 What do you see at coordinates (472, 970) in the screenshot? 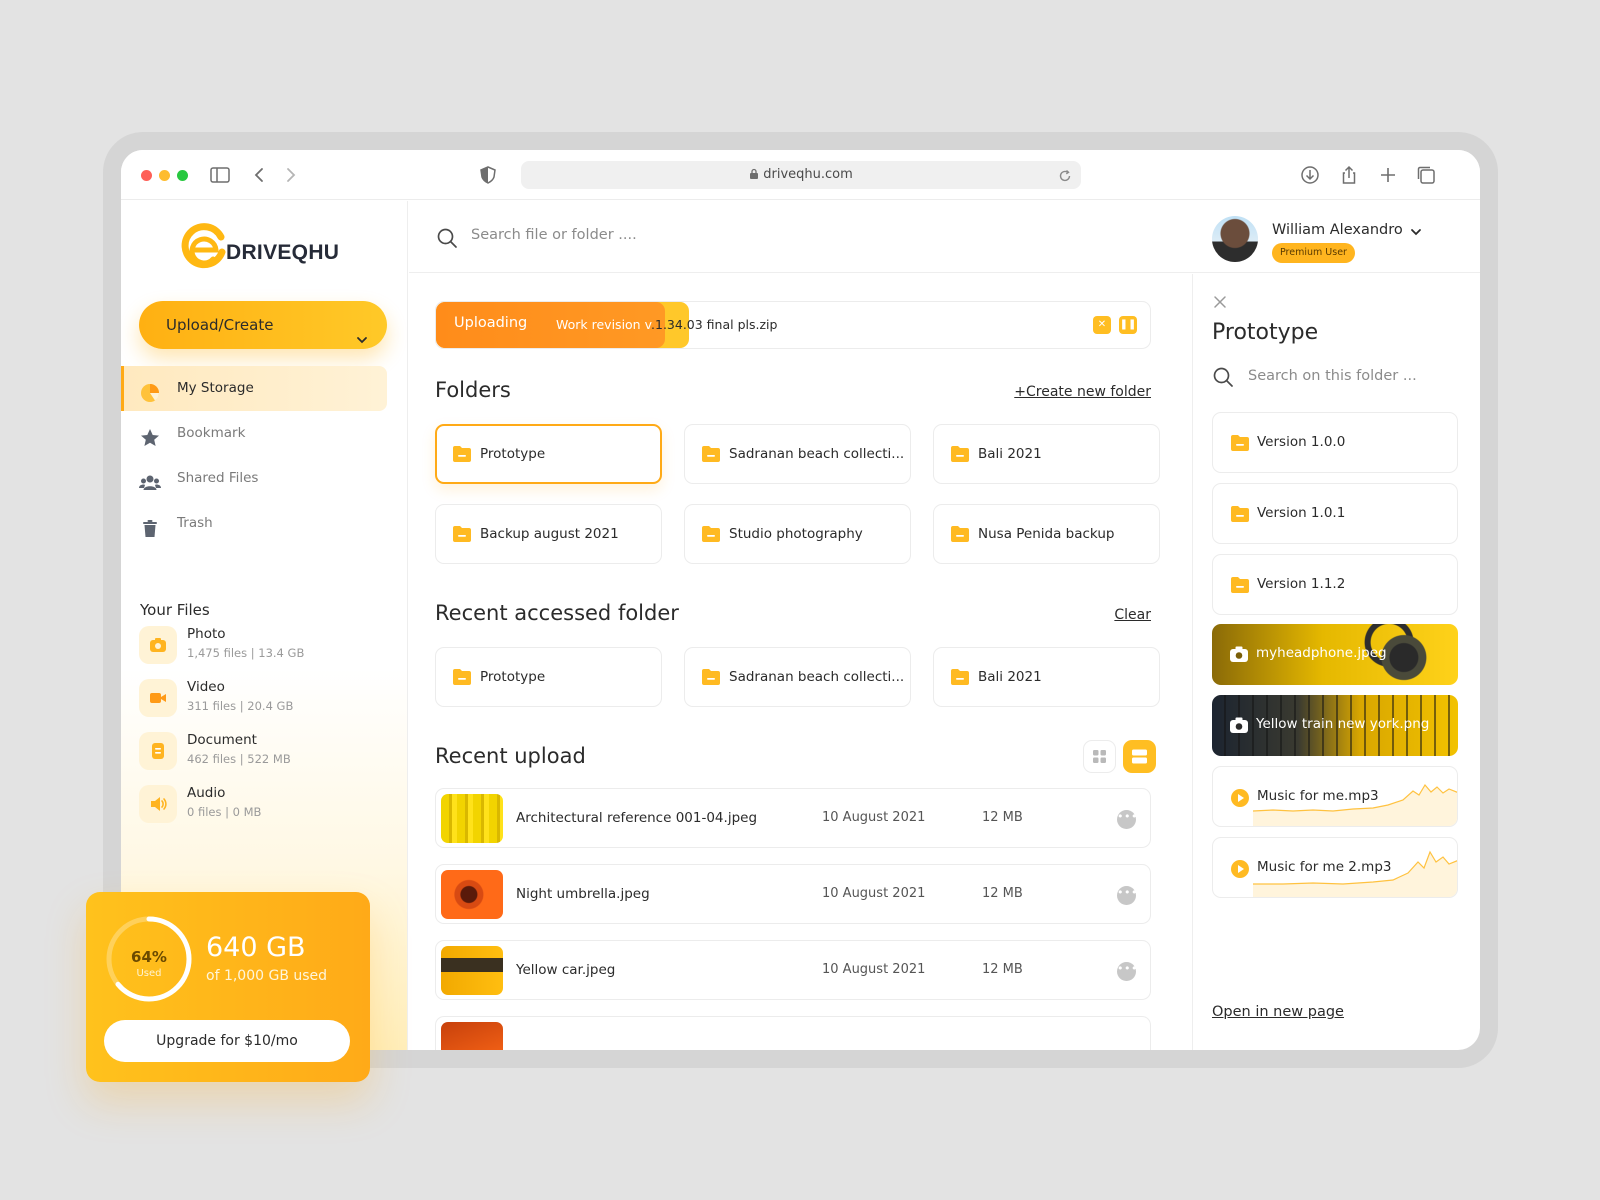
I see `thumbnail-image` at bounding box center [472, 970].